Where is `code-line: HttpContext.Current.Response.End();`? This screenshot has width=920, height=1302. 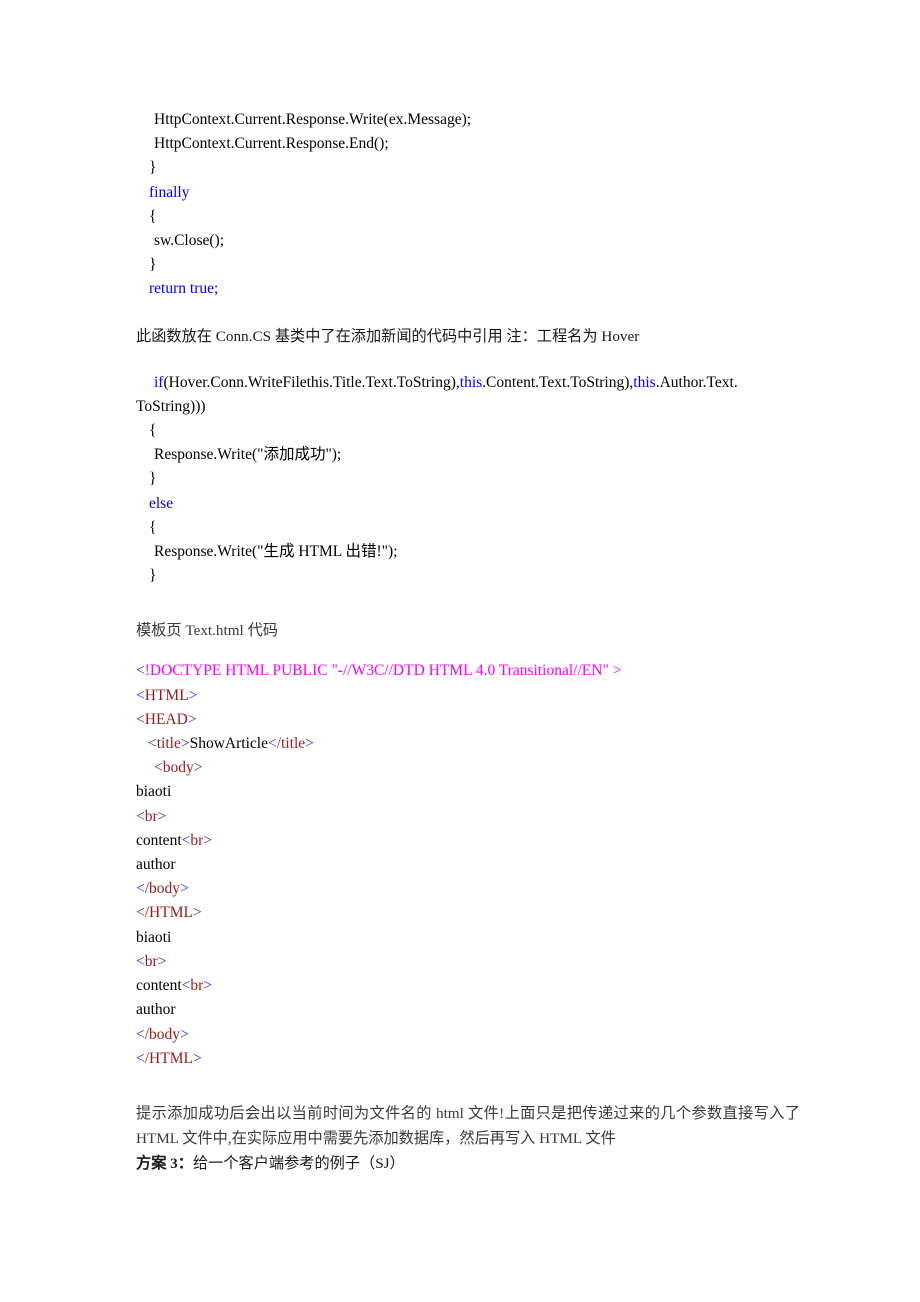 code-line: HttpContext.Current.Response.End(); is located at coordinates (468, 144).